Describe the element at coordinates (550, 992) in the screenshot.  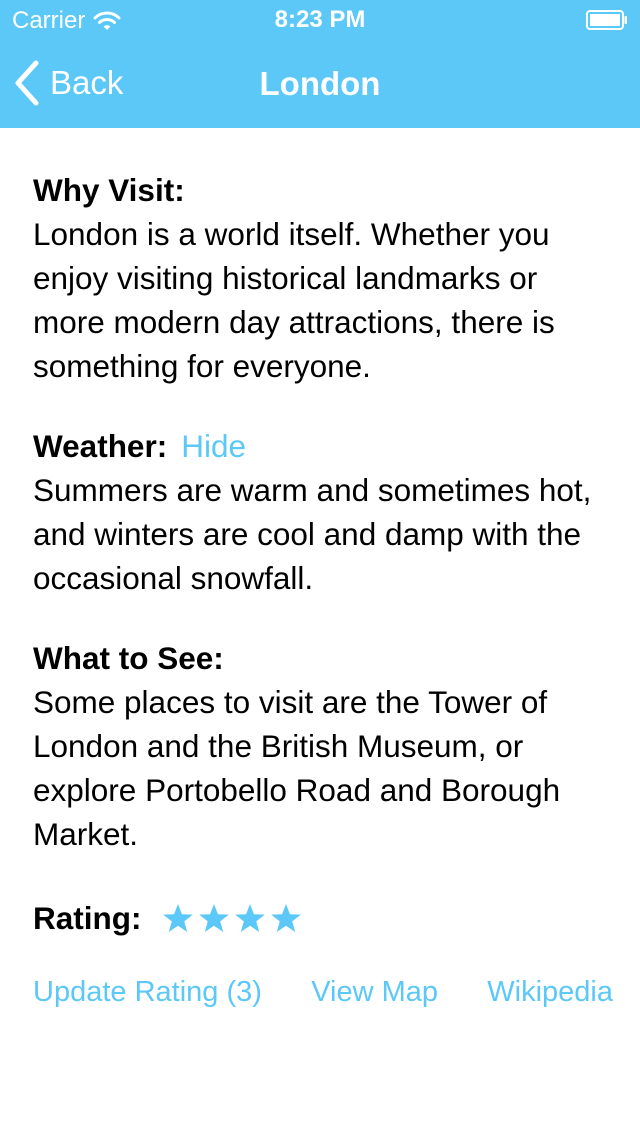
I see `wikipedia-button: Wikipedia` at that location.